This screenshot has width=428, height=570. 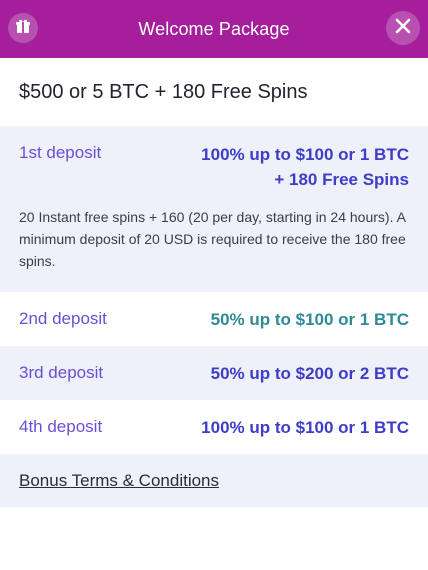 What do you see at coordinates (305, 427) in the screenshot?
I see `deposit-bonus-value: 100% up to $100 or 1 BTC` at bounding box center [305, 427].